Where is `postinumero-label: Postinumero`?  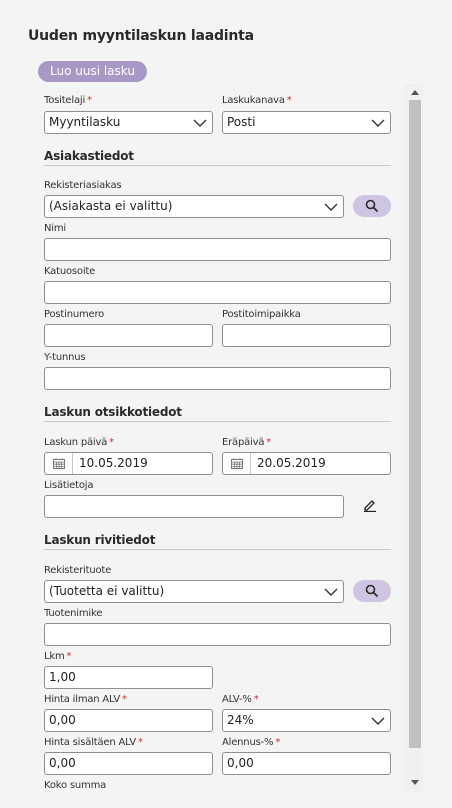 postinumero-label: Postinumero is located at coordinates (74, 314).